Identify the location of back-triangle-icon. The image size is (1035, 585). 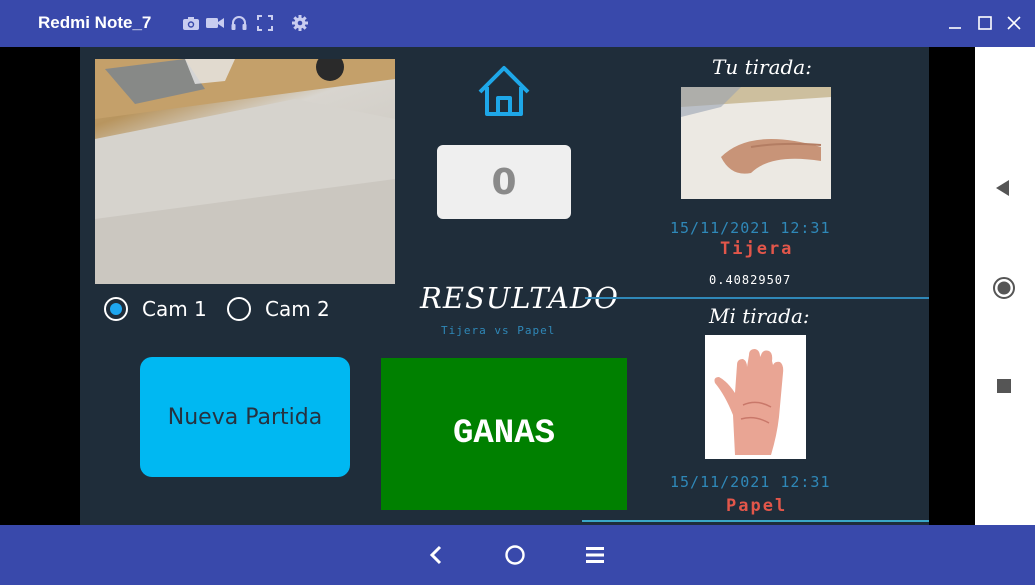
(1003, 190).